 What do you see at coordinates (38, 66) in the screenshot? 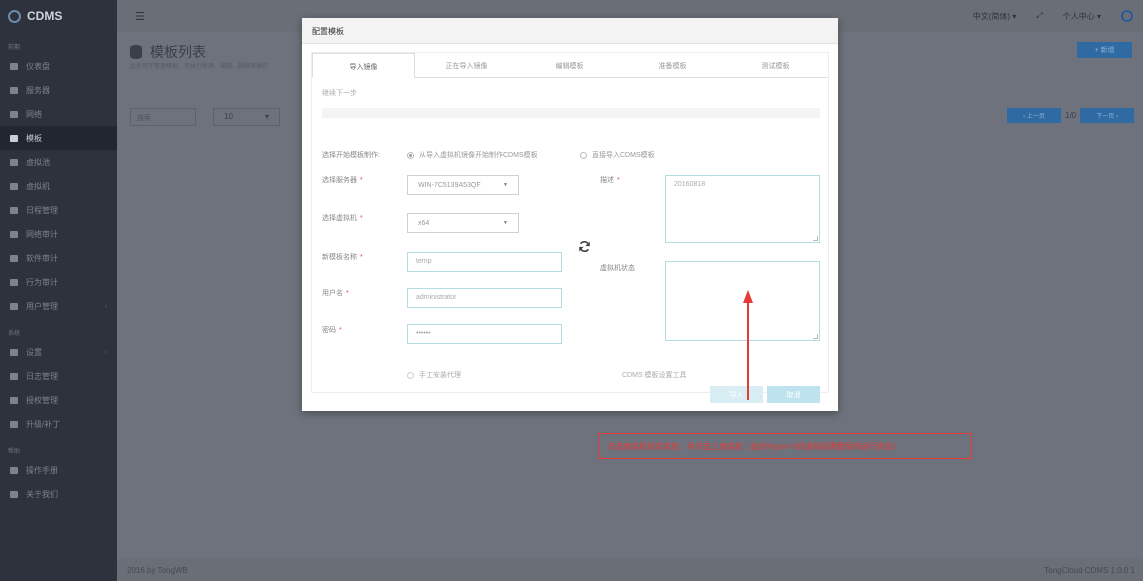
I see `sidebar-item-label: 仪表盘` at bounding box center [38, 66].